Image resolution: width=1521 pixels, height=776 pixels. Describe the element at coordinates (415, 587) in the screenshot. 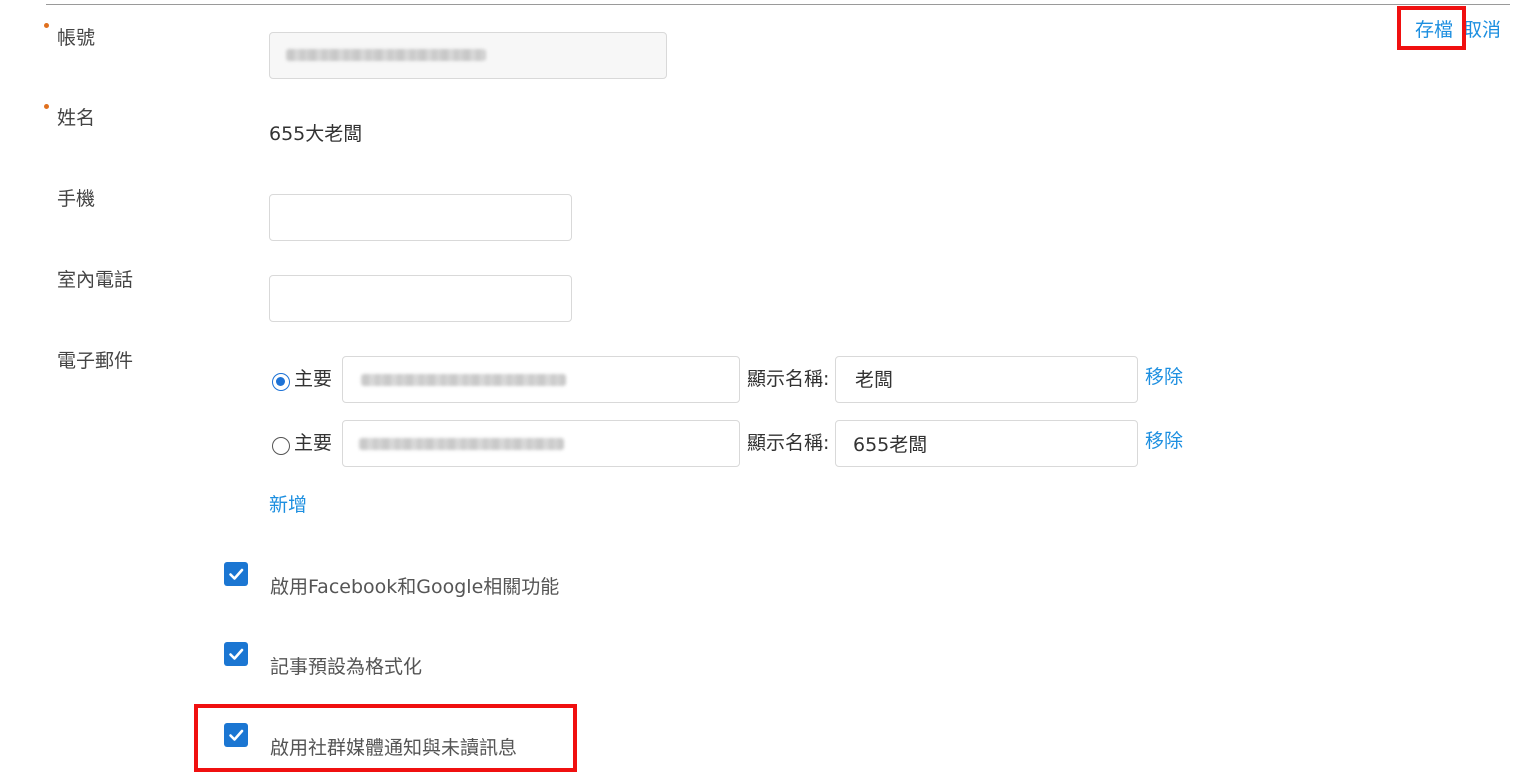

I see `facebook-google-option-label: 啟用Facebook和Google相關功能` at that location.